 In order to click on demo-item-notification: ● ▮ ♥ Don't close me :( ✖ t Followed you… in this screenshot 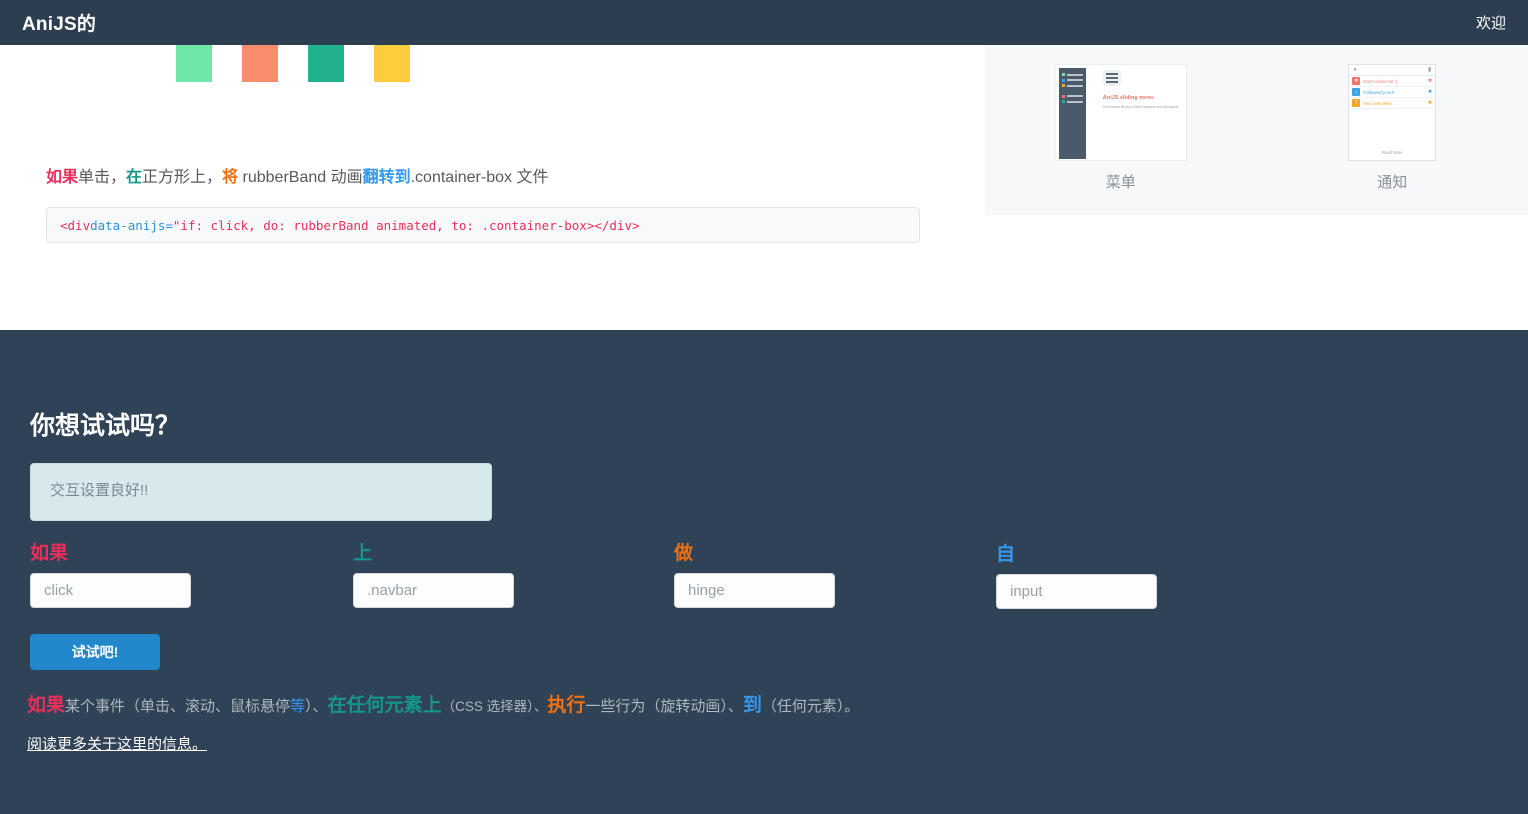, I will do `click(1392, 130)`.